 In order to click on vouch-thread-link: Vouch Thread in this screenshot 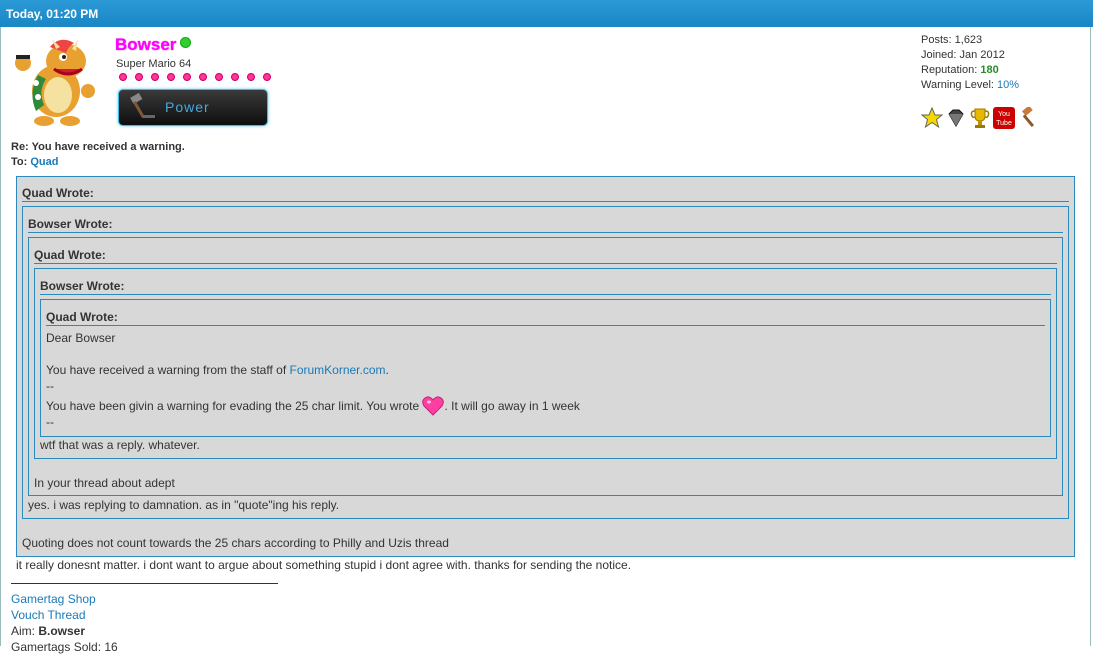, I will do `click(48, 615)`.